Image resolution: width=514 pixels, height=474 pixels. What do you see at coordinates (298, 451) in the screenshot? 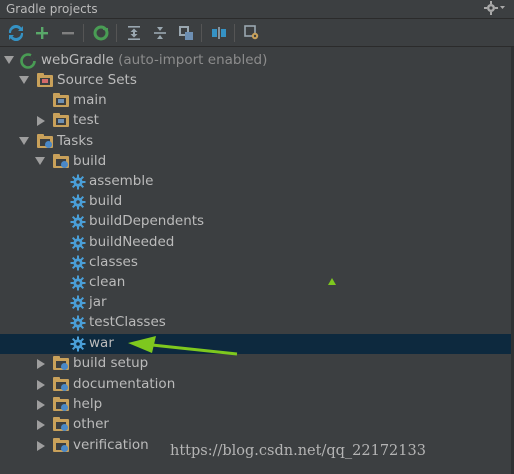
I see `watermark-url: https://blog.csdn.net/qq_22172133` at bounding box center [298, 451].